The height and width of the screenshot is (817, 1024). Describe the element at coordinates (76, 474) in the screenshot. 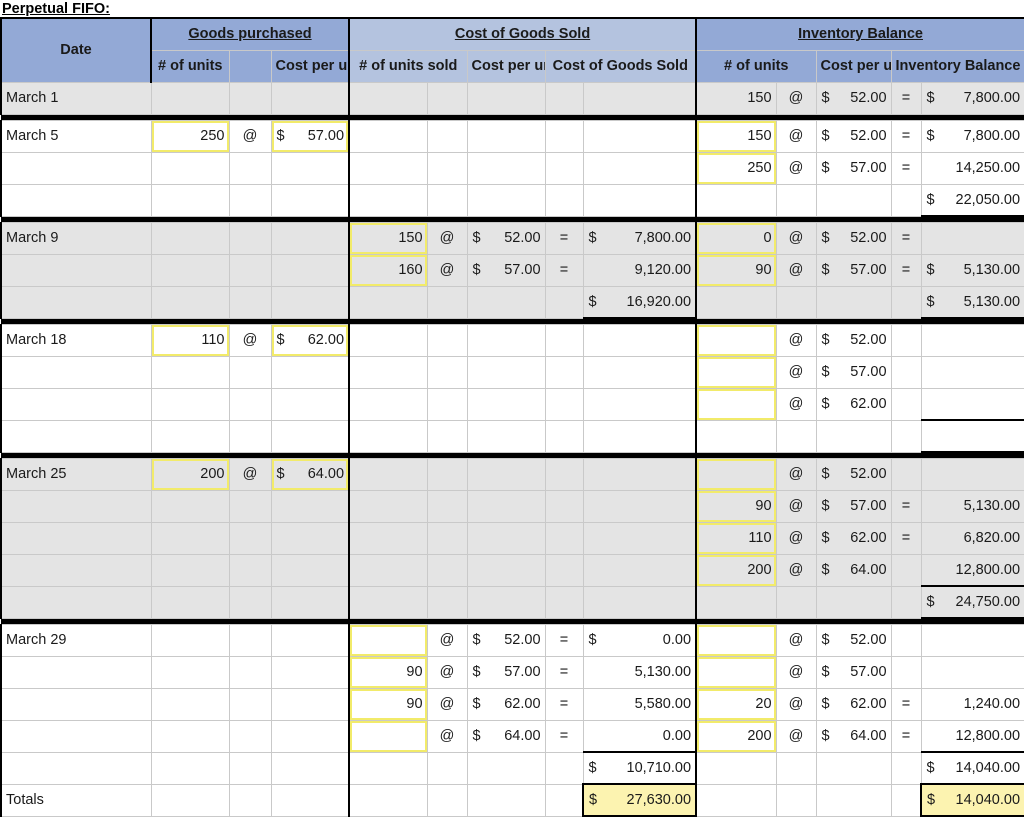

I see `cell-date: March 25` at that location.